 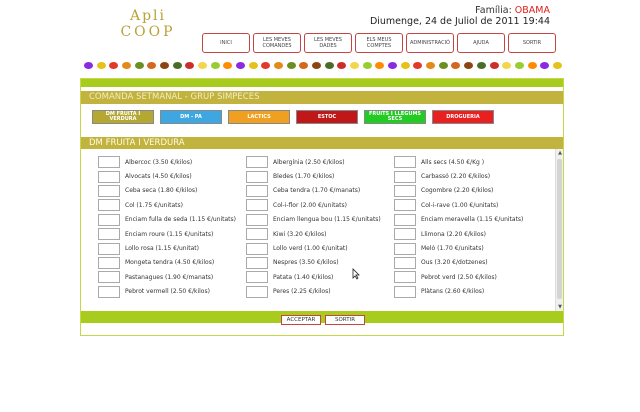 I want to click on product-label: Col-i-rave (1.00 €/unitats), so click(x=460, y=205).